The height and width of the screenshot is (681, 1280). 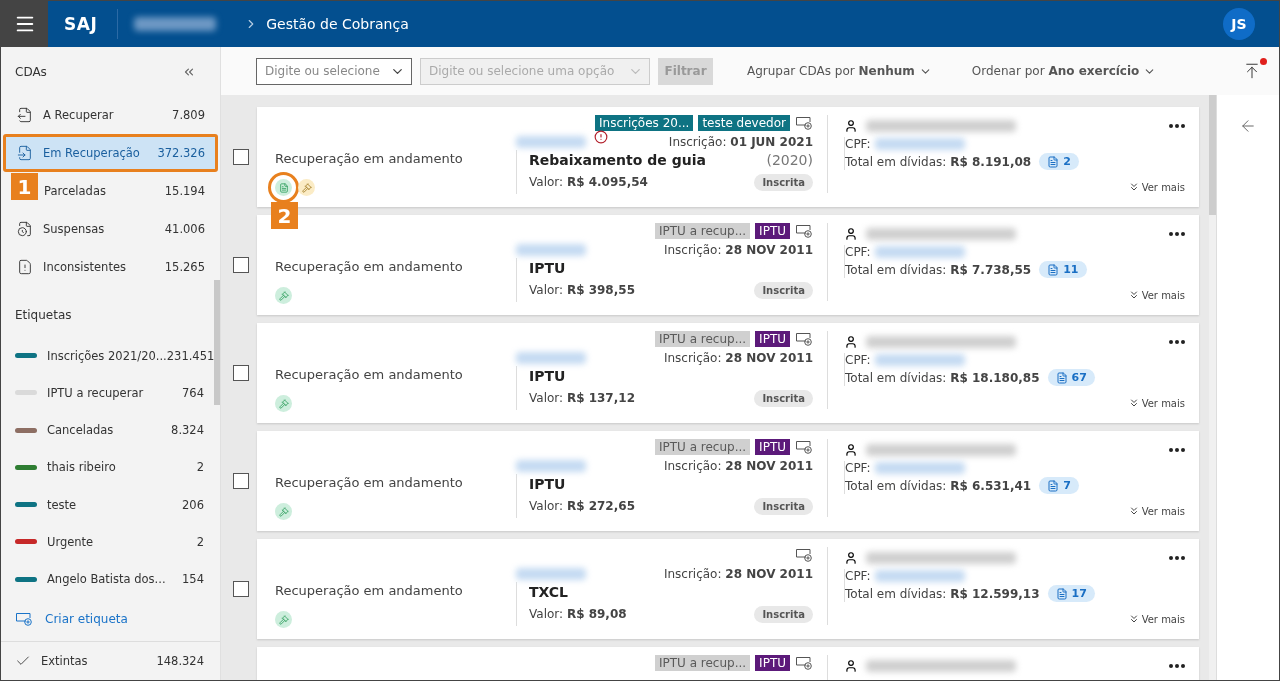 I want to click on cda-card: IPTU a recup... IPTU, so click(x=728, y=663).